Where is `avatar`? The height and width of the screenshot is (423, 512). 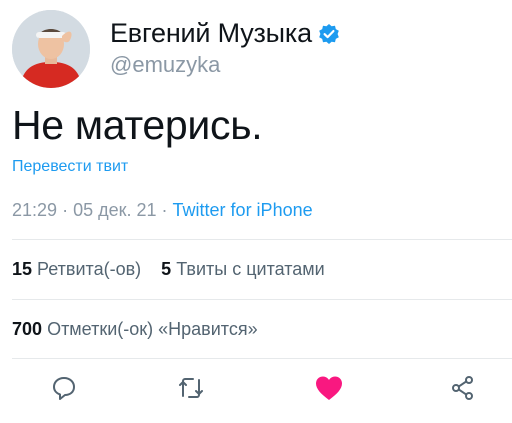
avatar is located at coordinates (51, 49).